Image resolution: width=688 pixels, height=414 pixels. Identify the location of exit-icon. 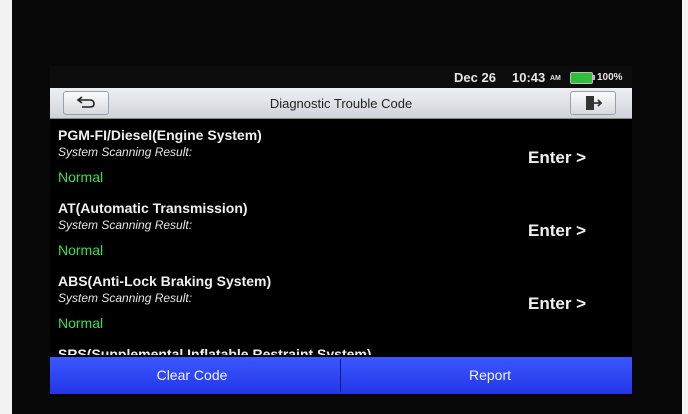
(594, 103).